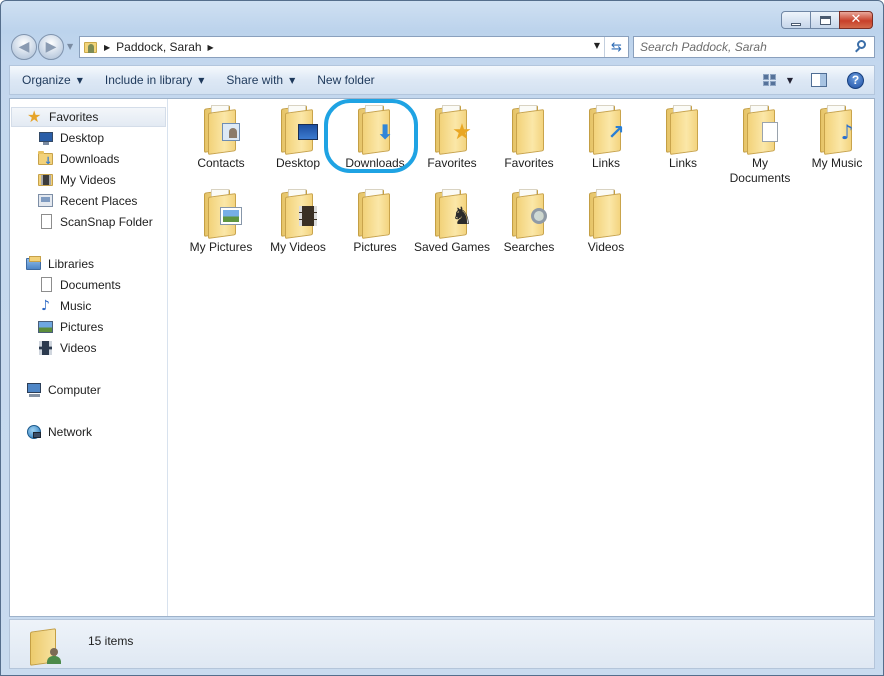 The height and width of the screenshot is (676, 884). What do you see at coordinates (605, 163) in the screenshot?
I see `folder-label: Links` at bounding box center [605, 163].